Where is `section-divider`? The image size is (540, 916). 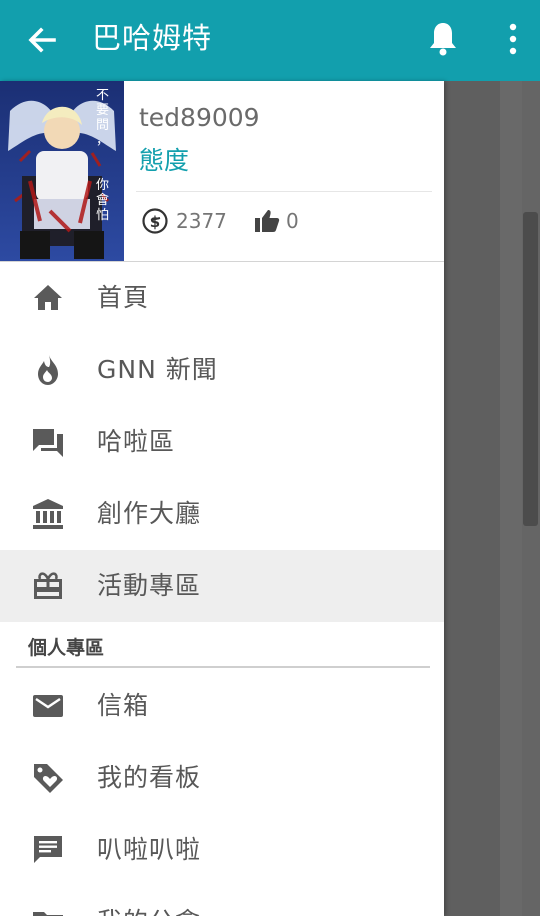 section-divider is located at coordinates (223, 667).